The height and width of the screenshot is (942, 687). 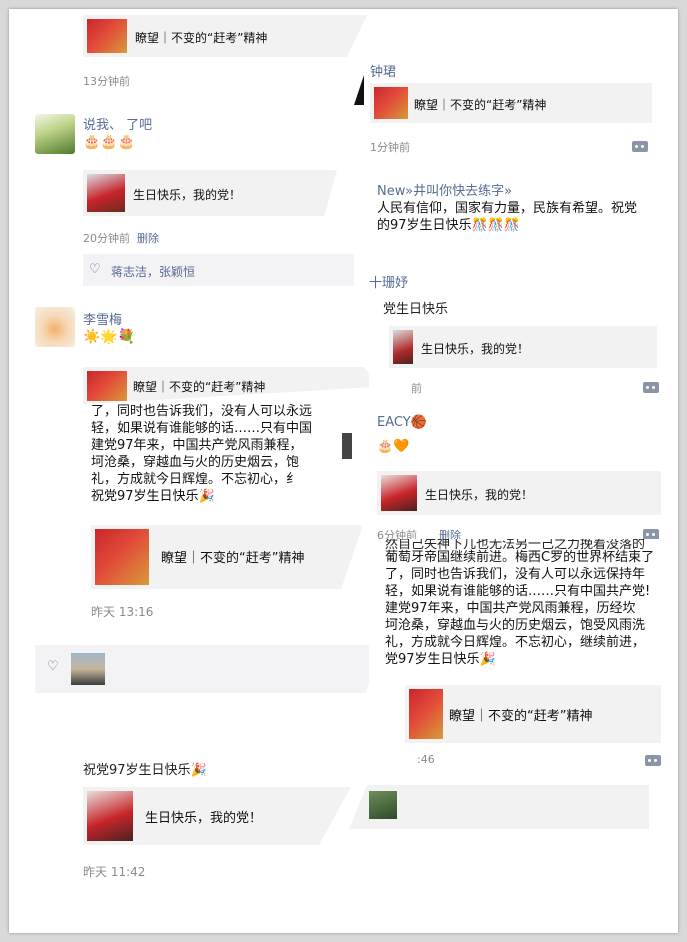 What do you see at coordinates (88, 669) in the screenshot?
I see `liker-avatar` at bounding box center [88, 669].